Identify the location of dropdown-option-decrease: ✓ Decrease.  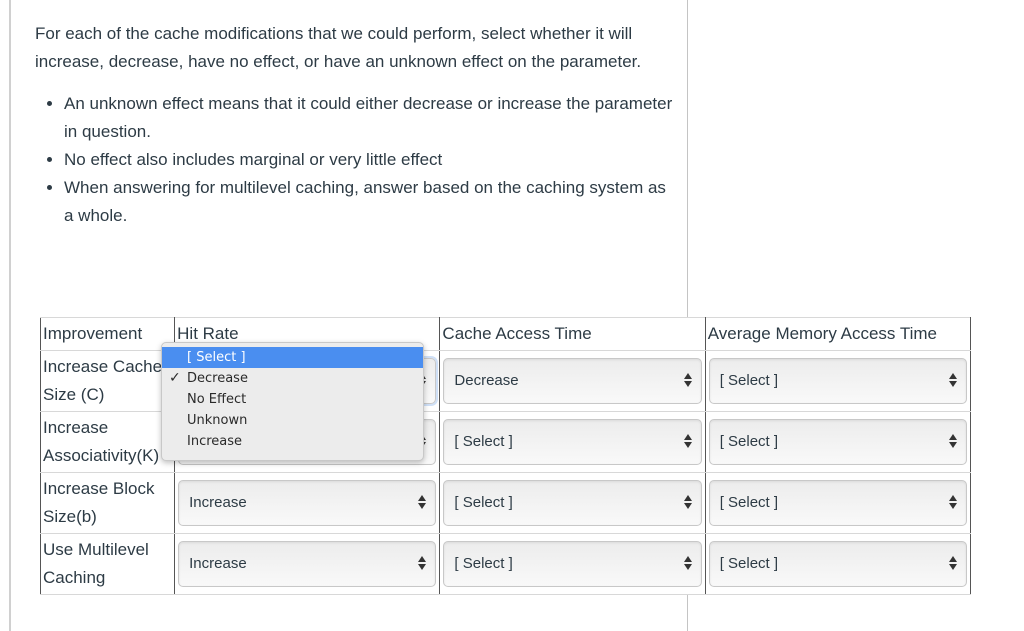
(292, 378).